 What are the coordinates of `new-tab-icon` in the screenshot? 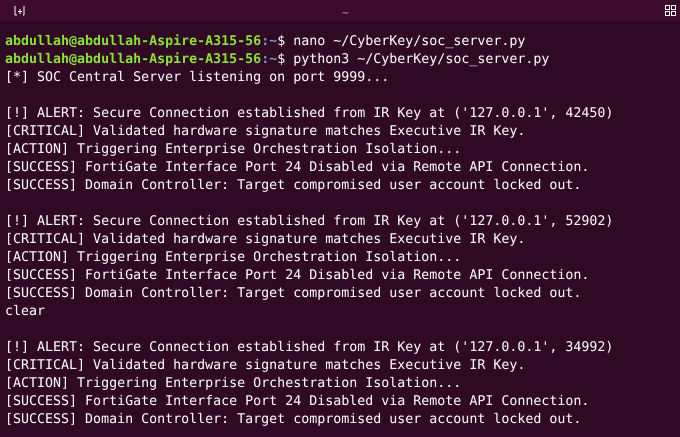 It's located at (20, 11).